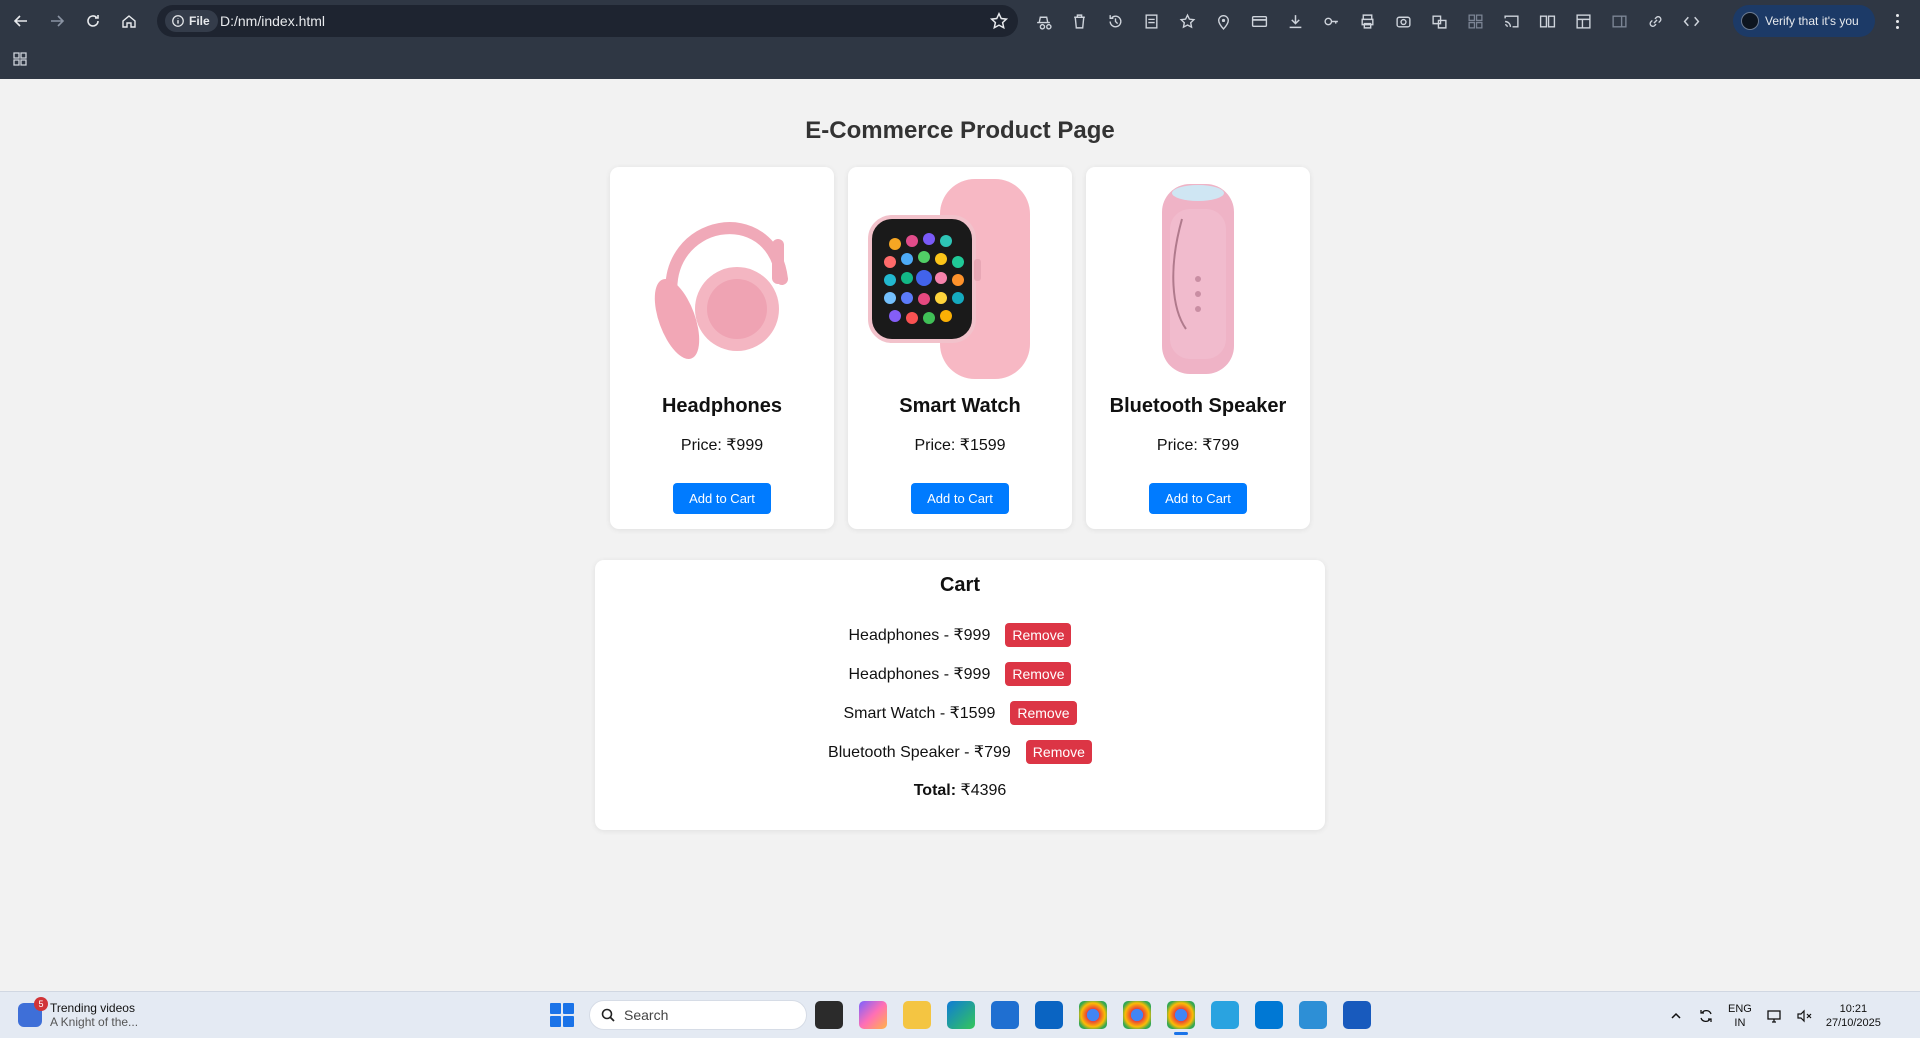 The height and width of the screenshot is (1038, 1920). I want to click on credit-card-icon, so click(1259, 21).